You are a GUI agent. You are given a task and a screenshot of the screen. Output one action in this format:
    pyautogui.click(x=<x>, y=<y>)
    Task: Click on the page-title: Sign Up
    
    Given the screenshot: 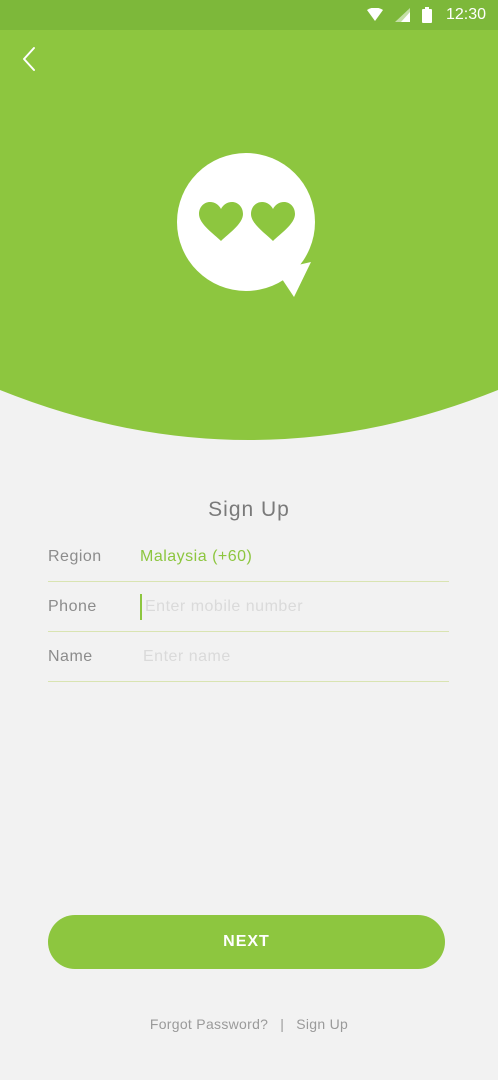 What is the action you would take?
    pyautogui.click(x=249, y=509)
    